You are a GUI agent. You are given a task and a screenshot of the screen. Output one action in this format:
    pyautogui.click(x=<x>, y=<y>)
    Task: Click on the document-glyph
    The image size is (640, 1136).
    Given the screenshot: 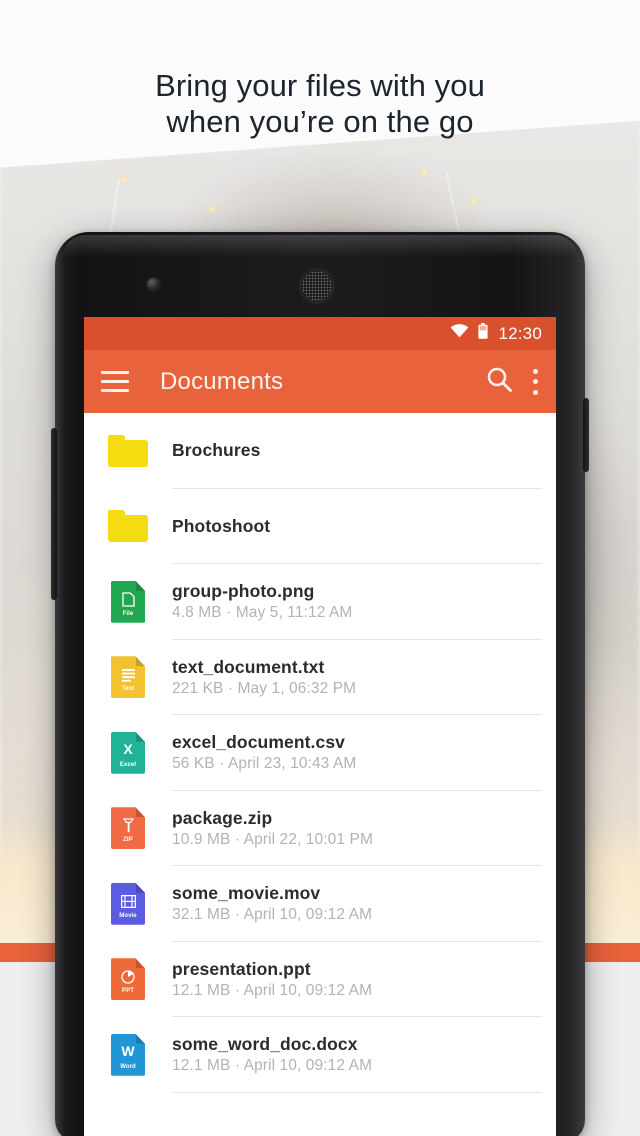 What is the action you would take?
    pyautogui.click(x=128, y=599)
    